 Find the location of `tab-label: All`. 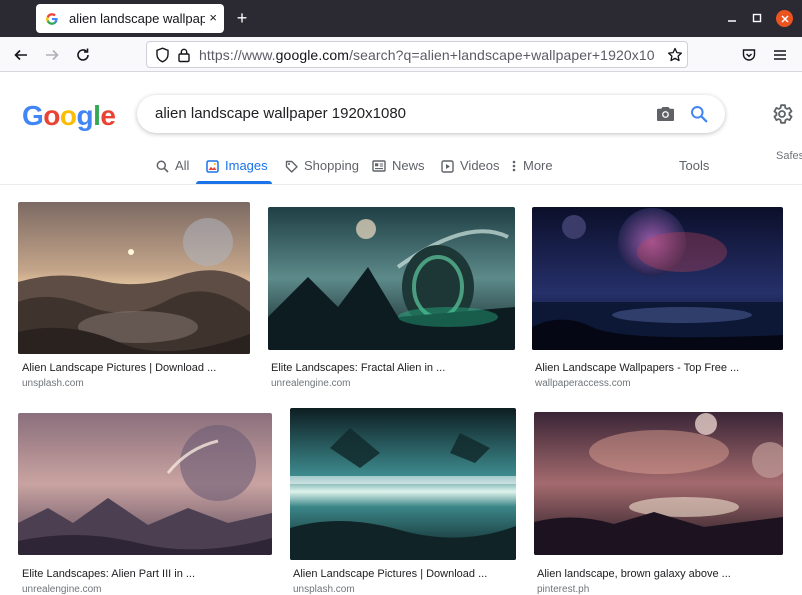

tab-label: All is located at coordinates (182, 165).